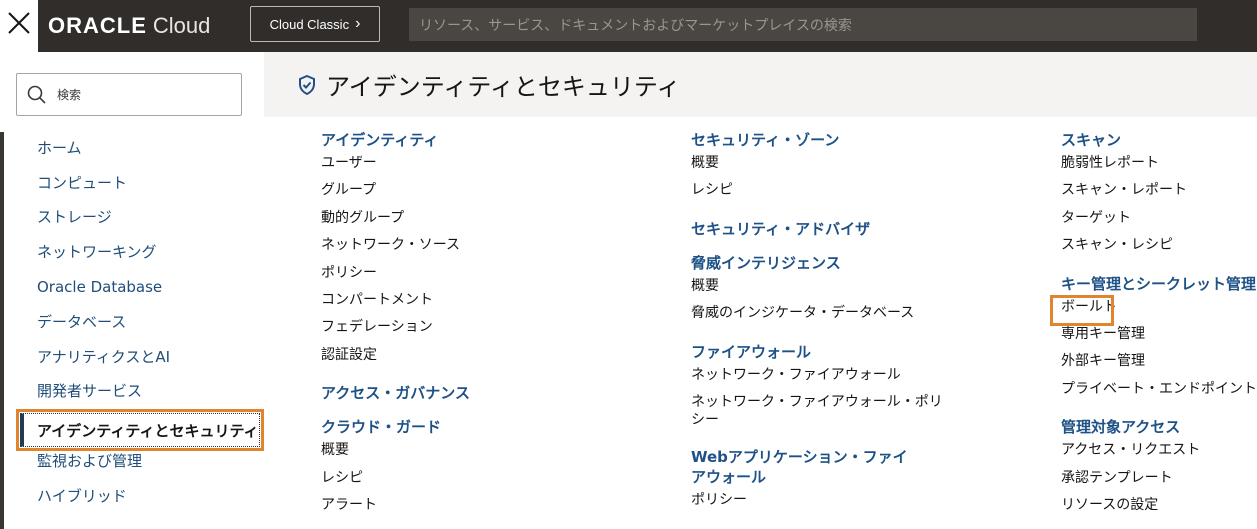 The image size is (1257, 529). Describe the element at coordinates (1159, 361) in the screenshot. I see `link-external-key-management: 外部キー管理` at that location.